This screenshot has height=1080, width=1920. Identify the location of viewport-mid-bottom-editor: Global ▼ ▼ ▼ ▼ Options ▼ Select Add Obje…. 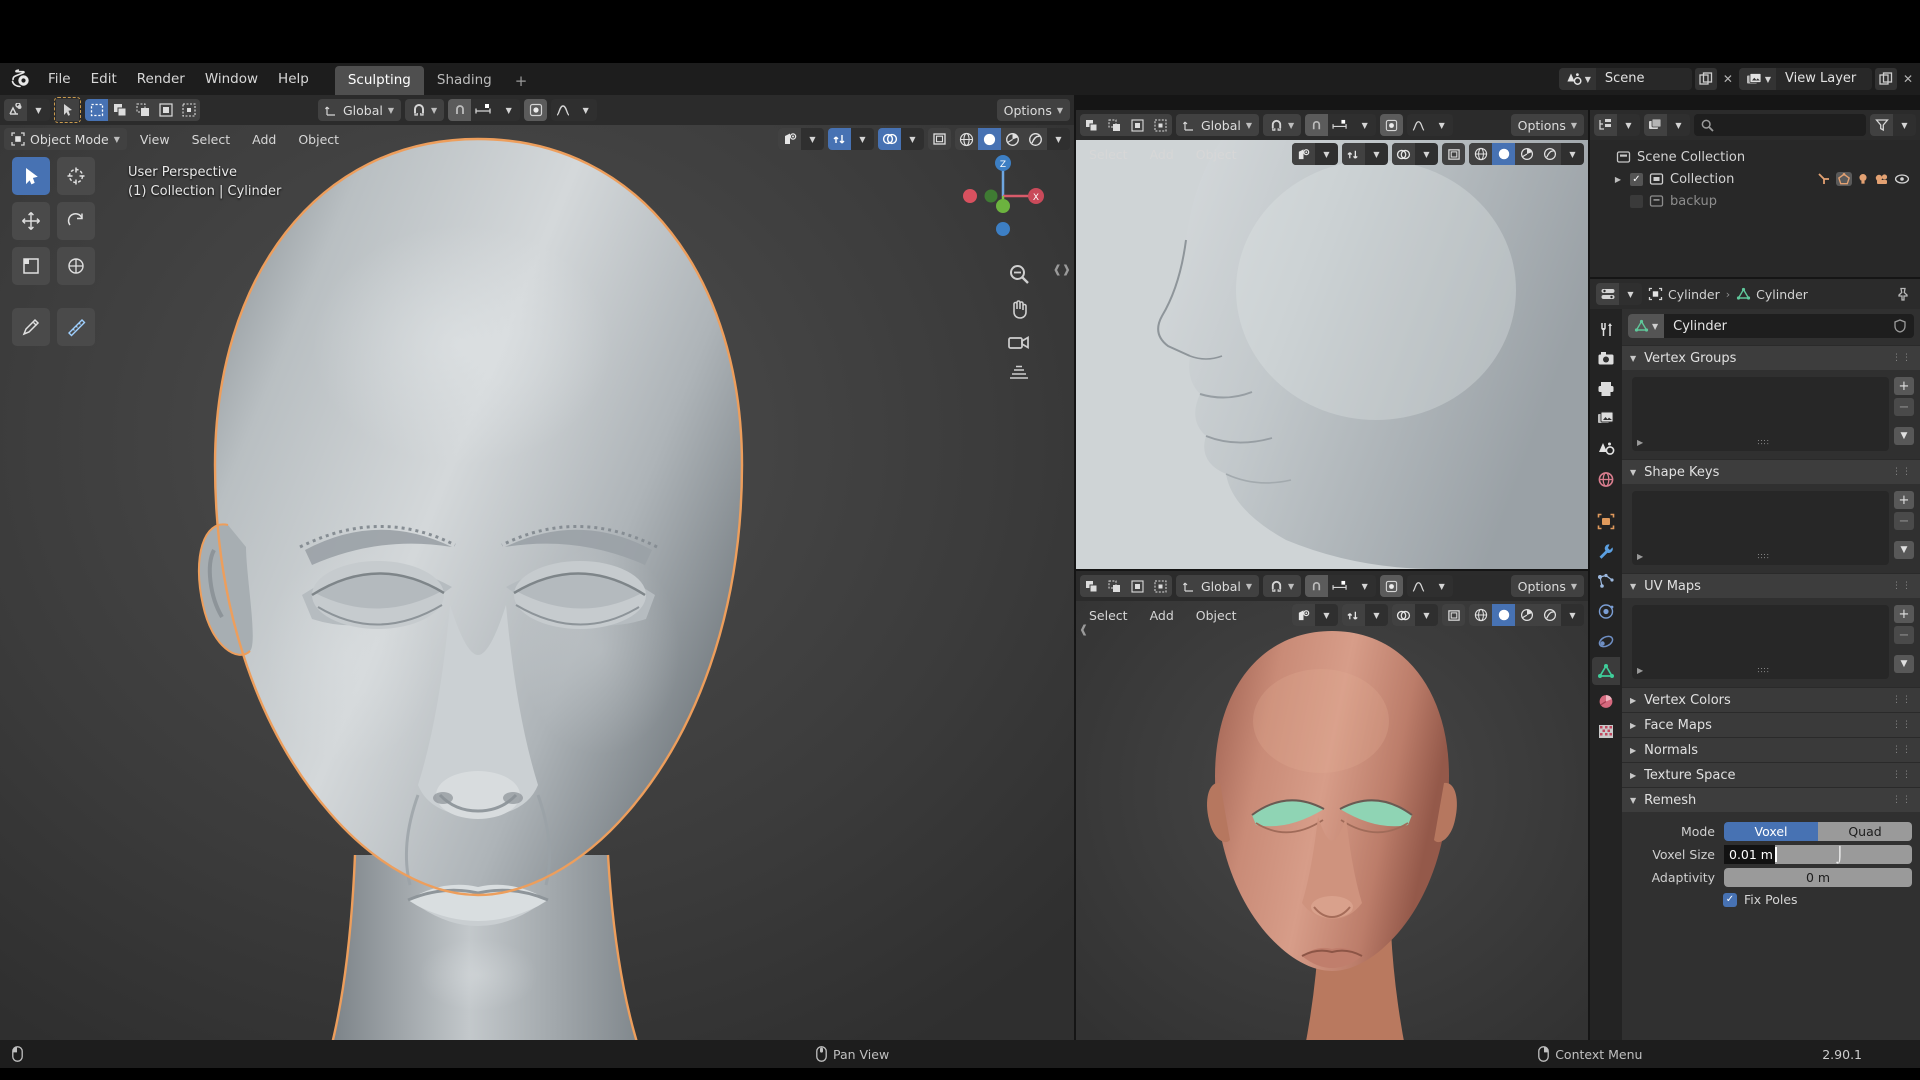
(1332, 811).